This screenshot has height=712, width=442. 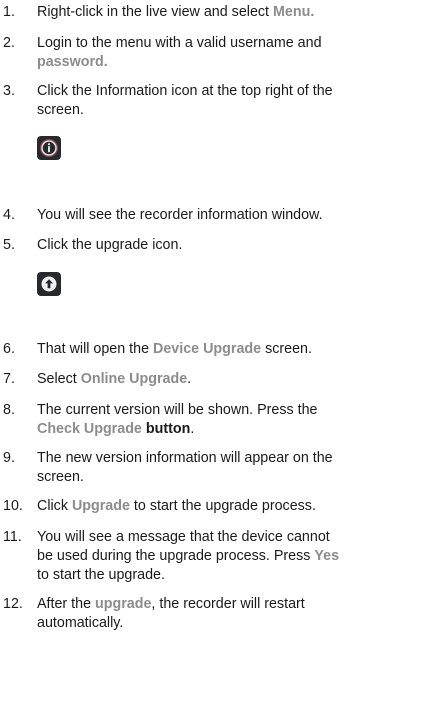 I want to click on step-number: 7., so click(x=9, y=379).